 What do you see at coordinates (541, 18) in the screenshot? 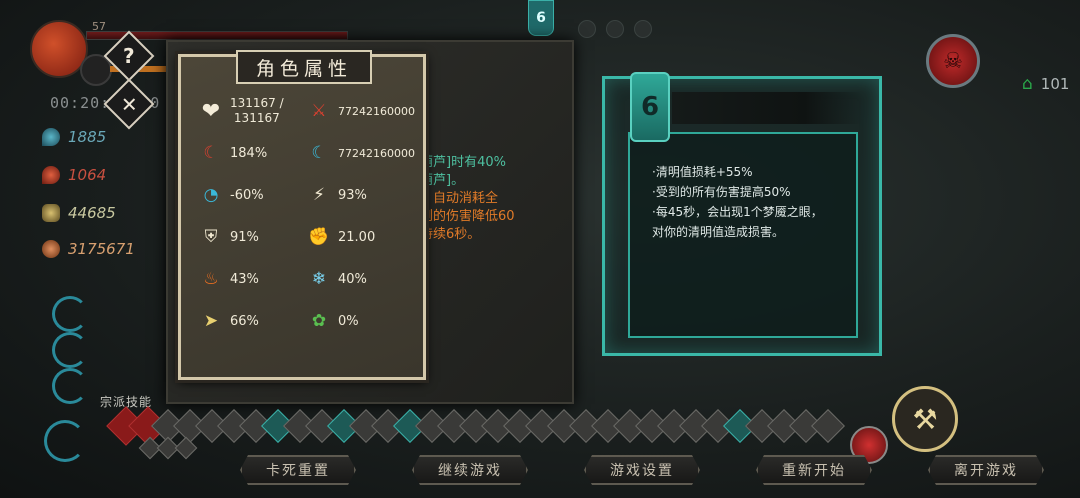
I see `level-badge: 6` at bounding box center [541, 18].